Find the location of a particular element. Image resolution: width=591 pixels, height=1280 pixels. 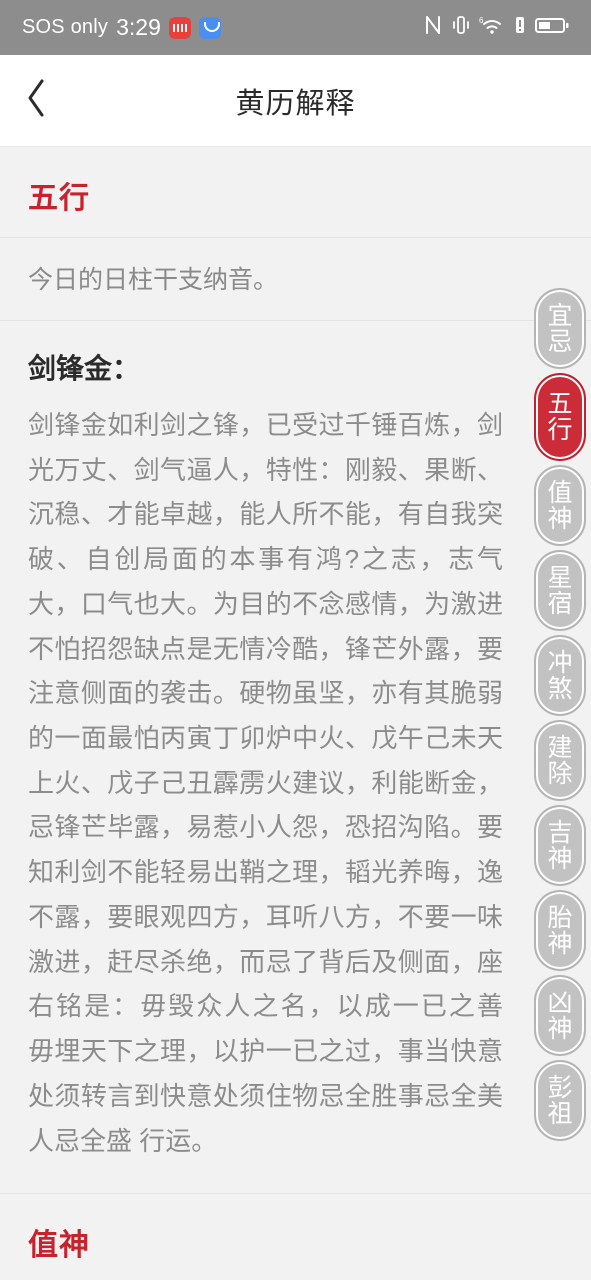

rail-tab-char: 五 is located at coordinates (560, 404).